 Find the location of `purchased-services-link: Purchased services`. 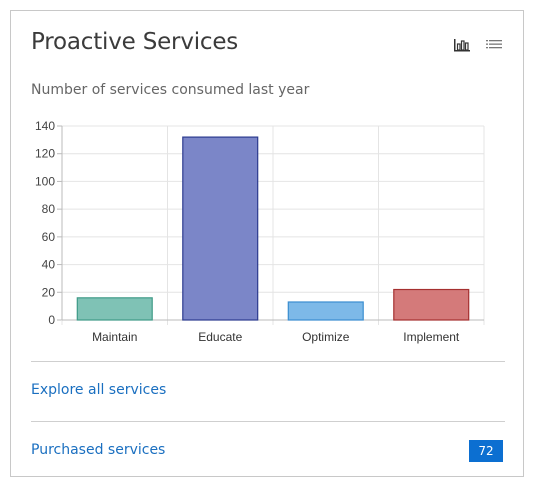

purchased-services-link: Purchased services is located at coordinates (98, 450).